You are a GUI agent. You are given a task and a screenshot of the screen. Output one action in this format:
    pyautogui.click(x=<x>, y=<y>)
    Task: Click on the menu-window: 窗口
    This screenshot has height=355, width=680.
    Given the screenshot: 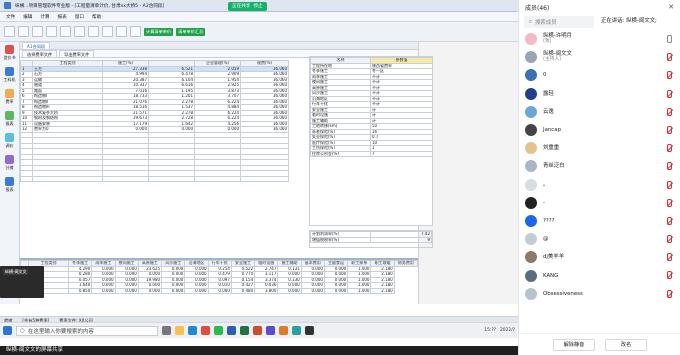 What is the action you would take?
    pyautogui.click(x=79, y=17)
    